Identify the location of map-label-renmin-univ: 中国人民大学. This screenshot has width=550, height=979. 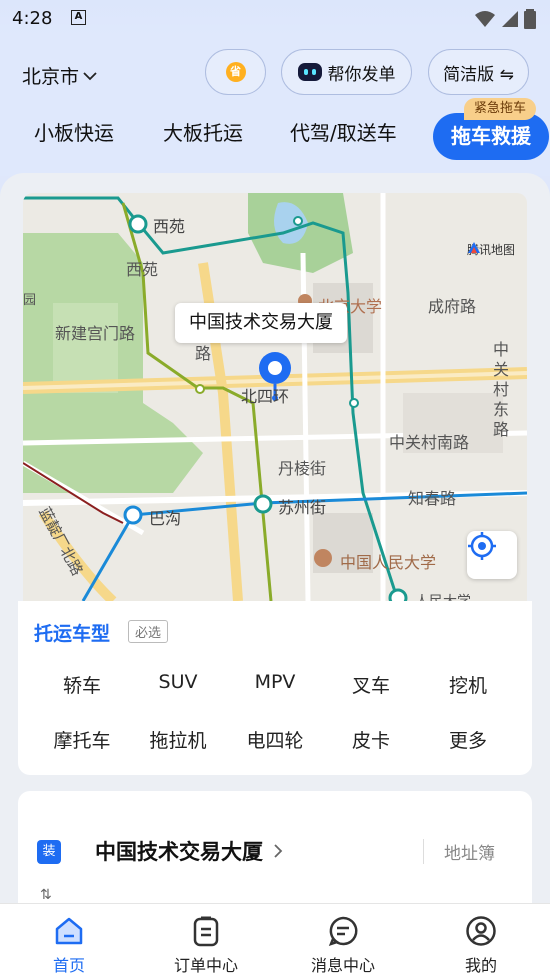
(388, 562).